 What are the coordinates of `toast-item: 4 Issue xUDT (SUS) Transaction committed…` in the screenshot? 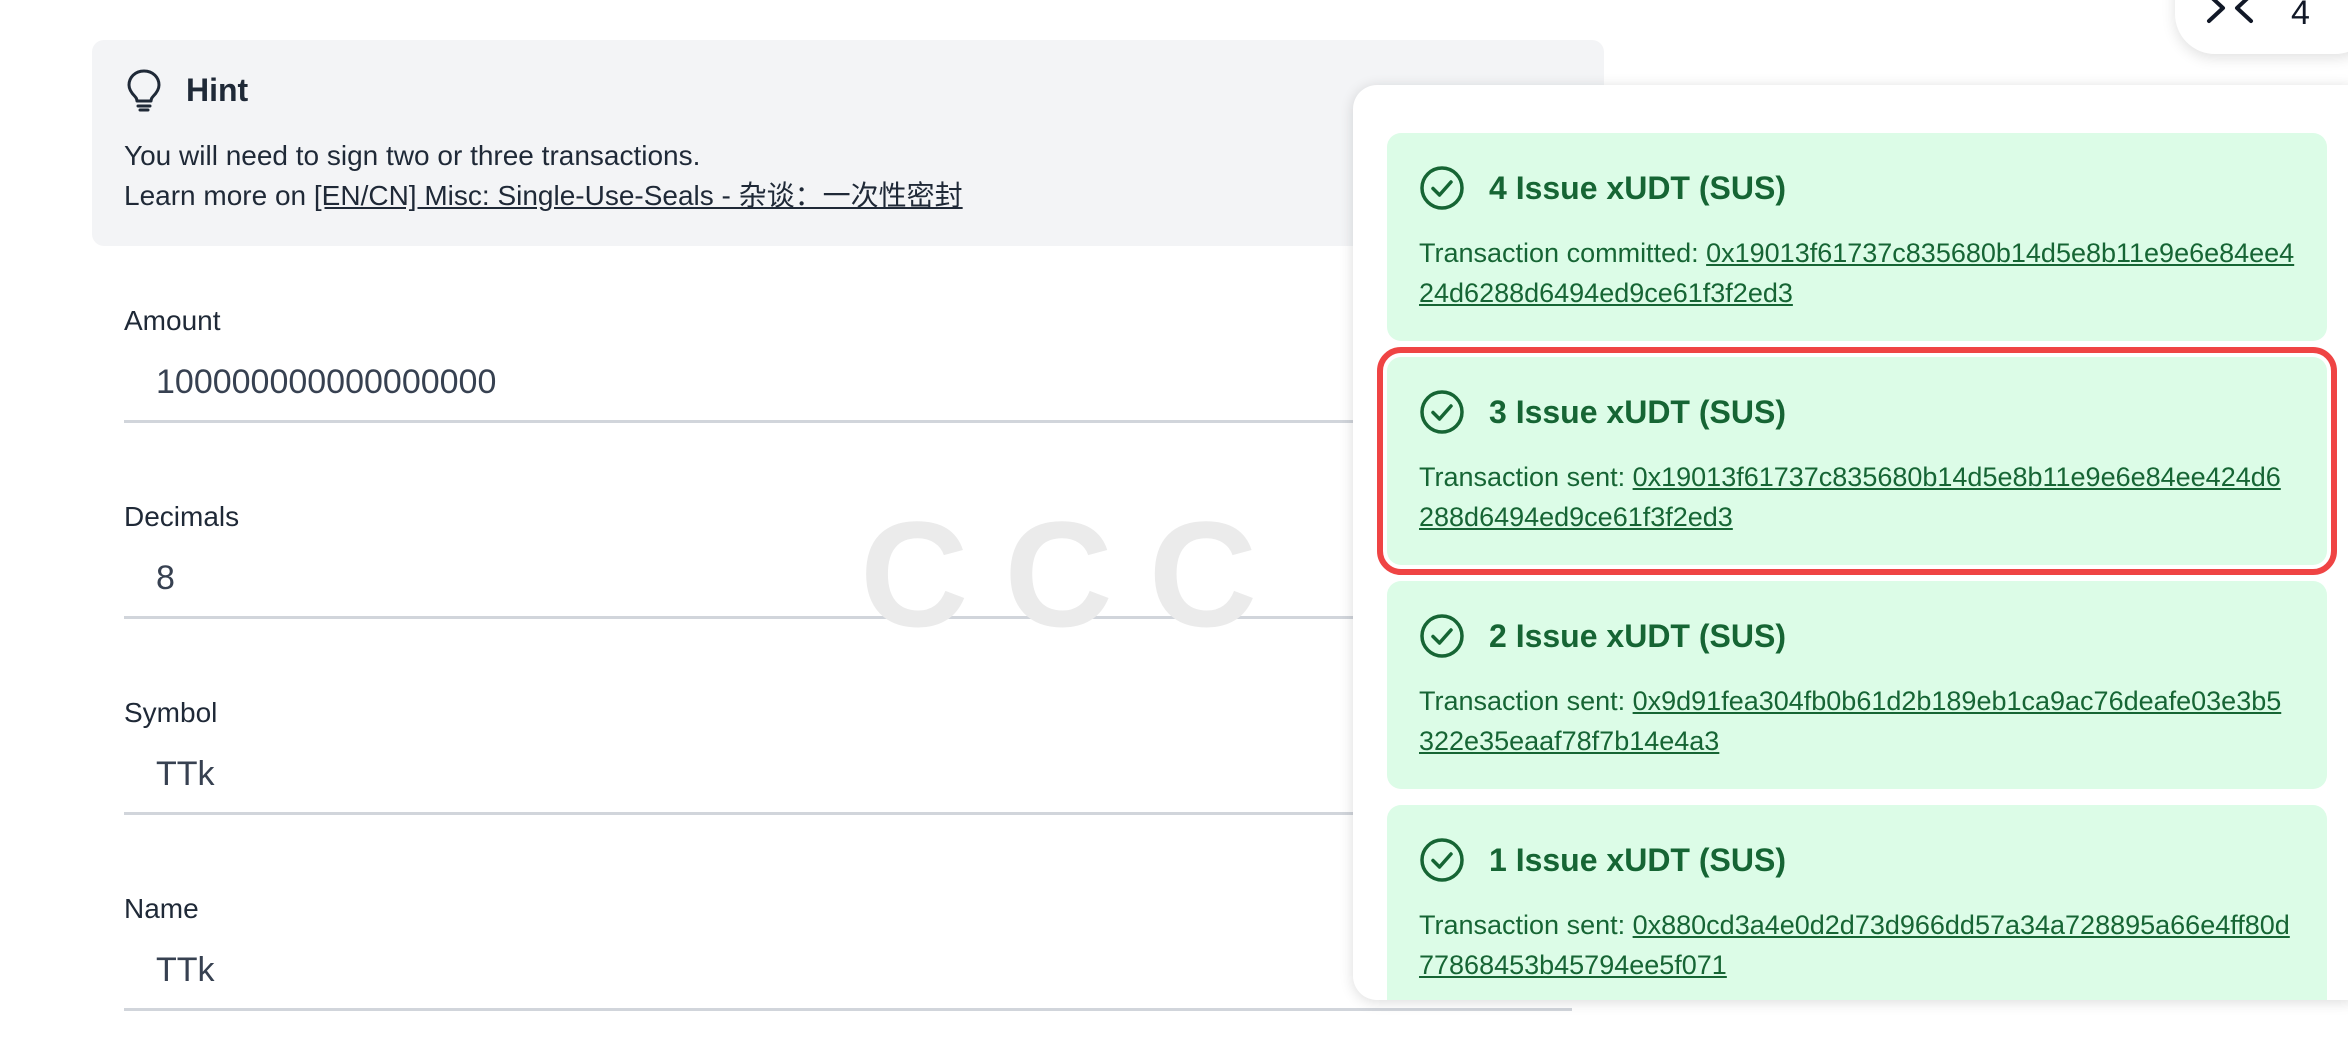 It's located at (1857, 237).